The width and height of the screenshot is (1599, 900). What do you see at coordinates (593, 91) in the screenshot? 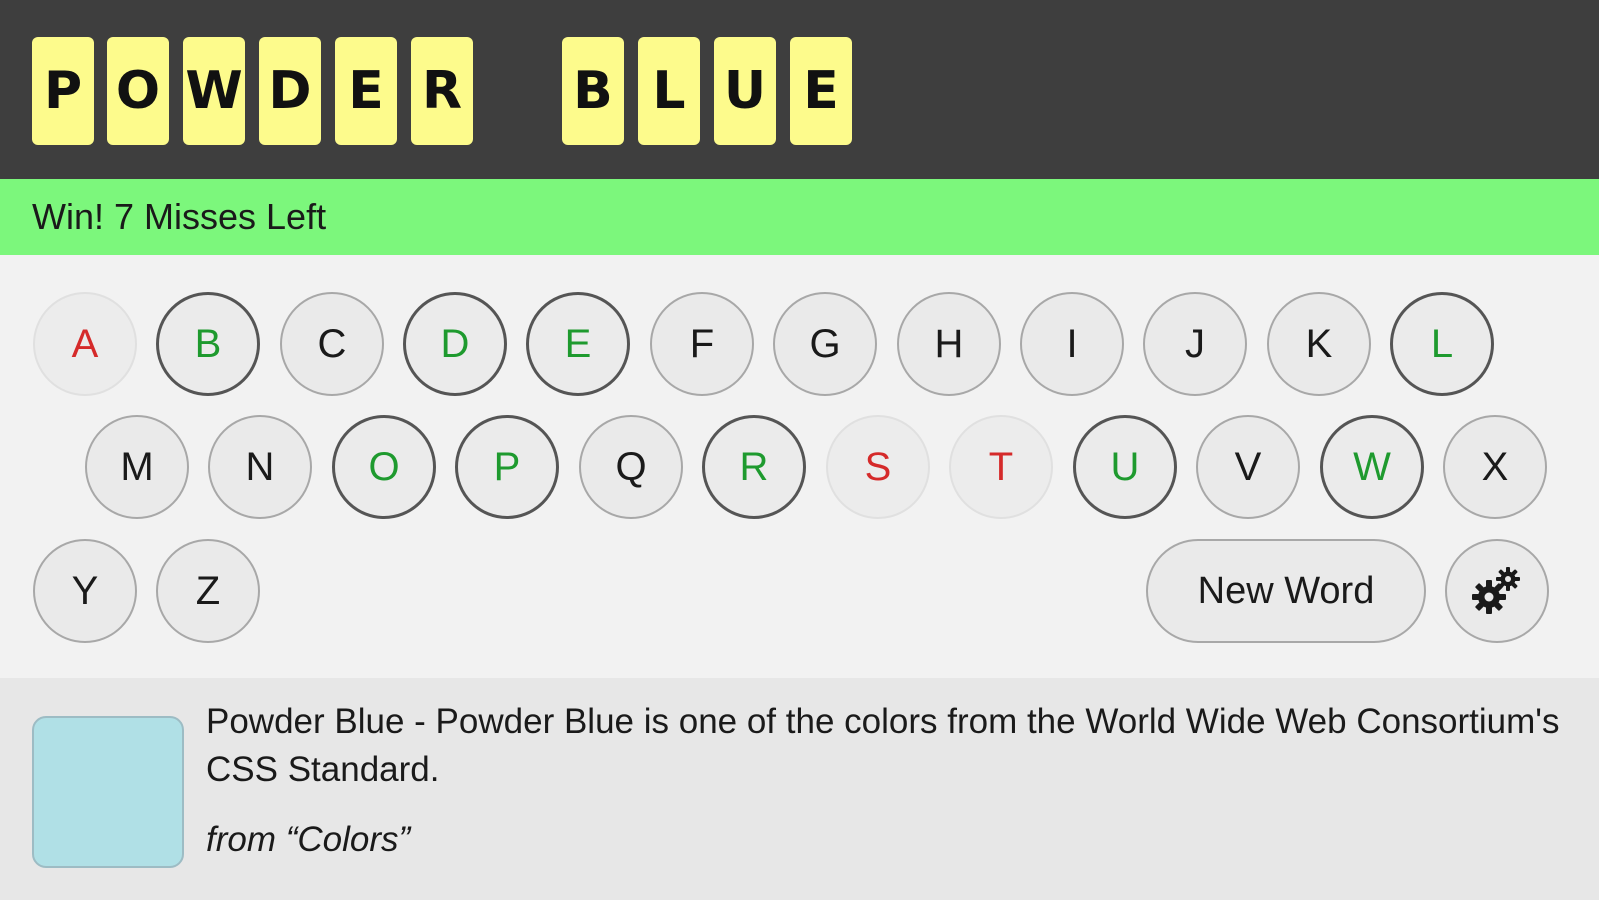
I see `letter-tile: B` at bounding box center [593, 91].